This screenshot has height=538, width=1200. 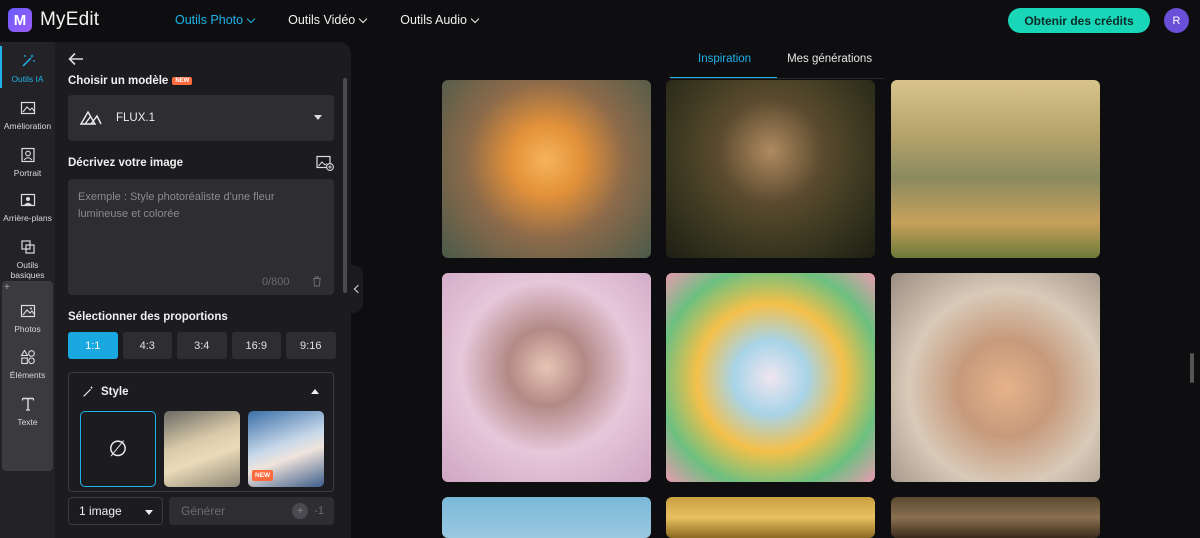 I want to click on photos-icon, so click(x=28, y=311).